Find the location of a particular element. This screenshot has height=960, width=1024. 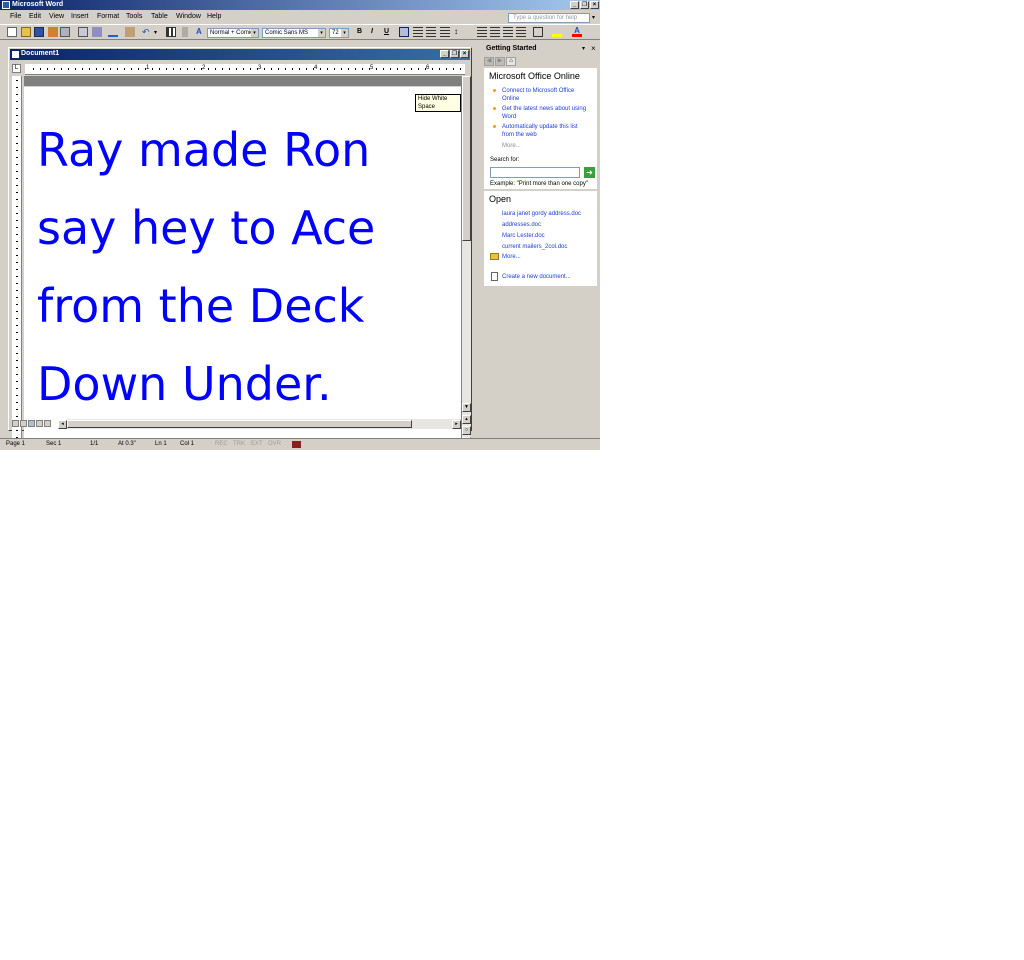

tab-selector: L is located at coordinates (16, 68).